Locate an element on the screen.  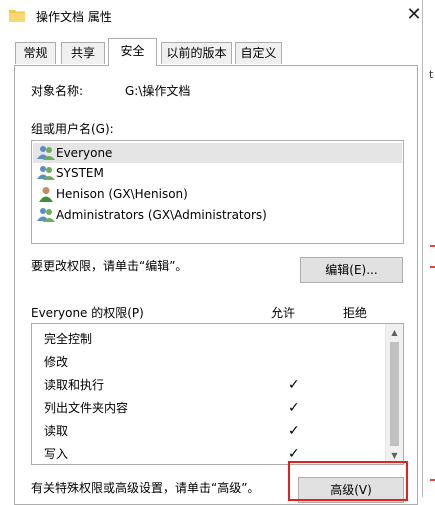
permission-row-modify: 修改 is located at coordinates (214, 362).